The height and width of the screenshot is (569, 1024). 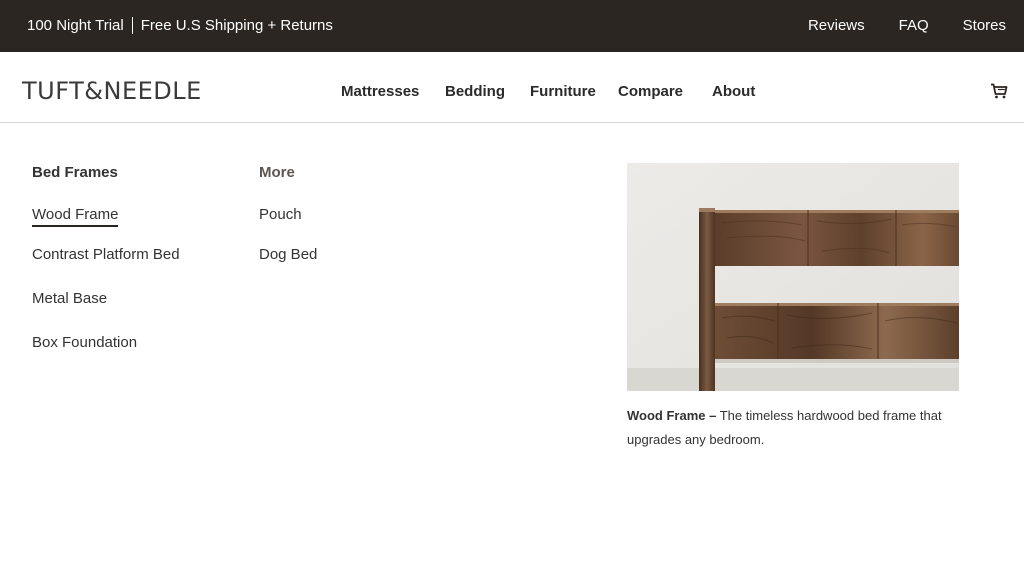 I want to click on divider, so click(x=132, y=25).